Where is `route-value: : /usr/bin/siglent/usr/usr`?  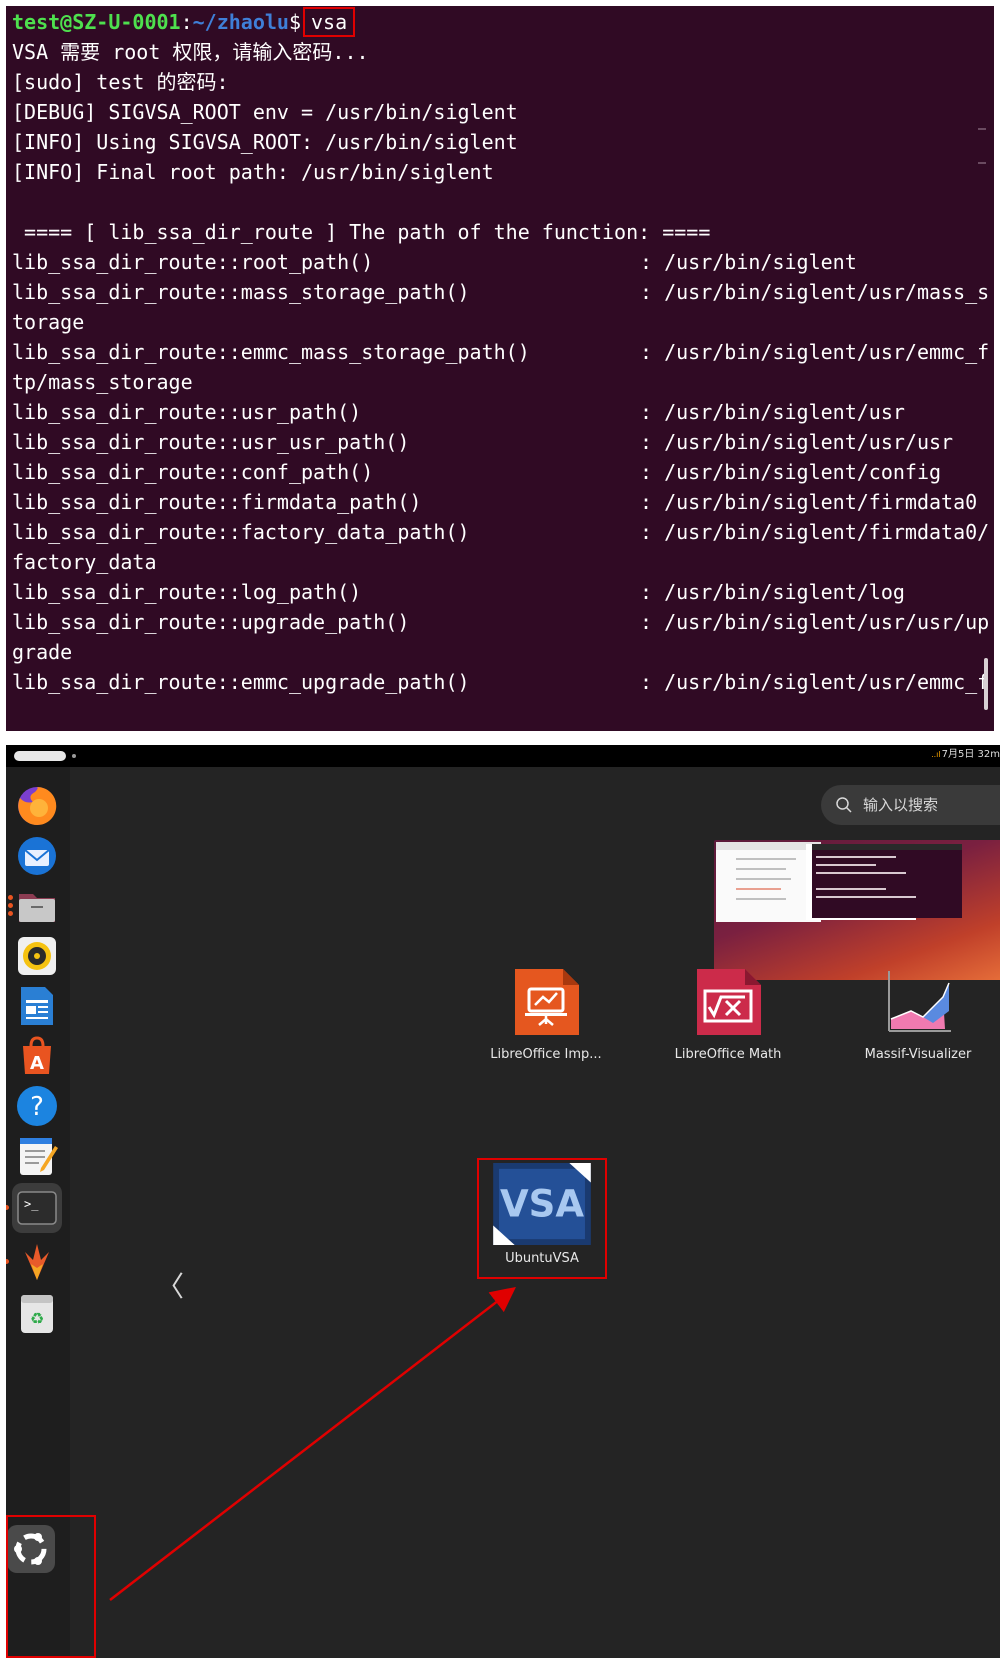
route-value: : /usr/bin/siglent/usr/usr is located at coordinates (797, 442).